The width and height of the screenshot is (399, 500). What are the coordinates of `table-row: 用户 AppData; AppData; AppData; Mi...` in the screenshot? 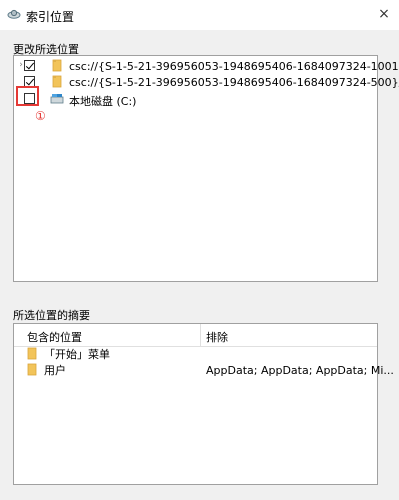 It's located at (204, 369).